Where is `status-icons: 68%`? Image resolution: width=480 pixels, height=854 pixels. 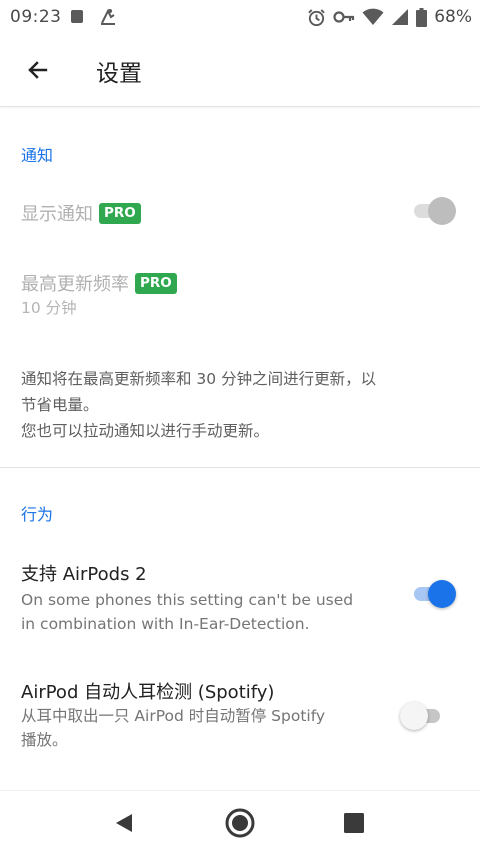 status-icons: 68% is located at coordinates (386, 17).